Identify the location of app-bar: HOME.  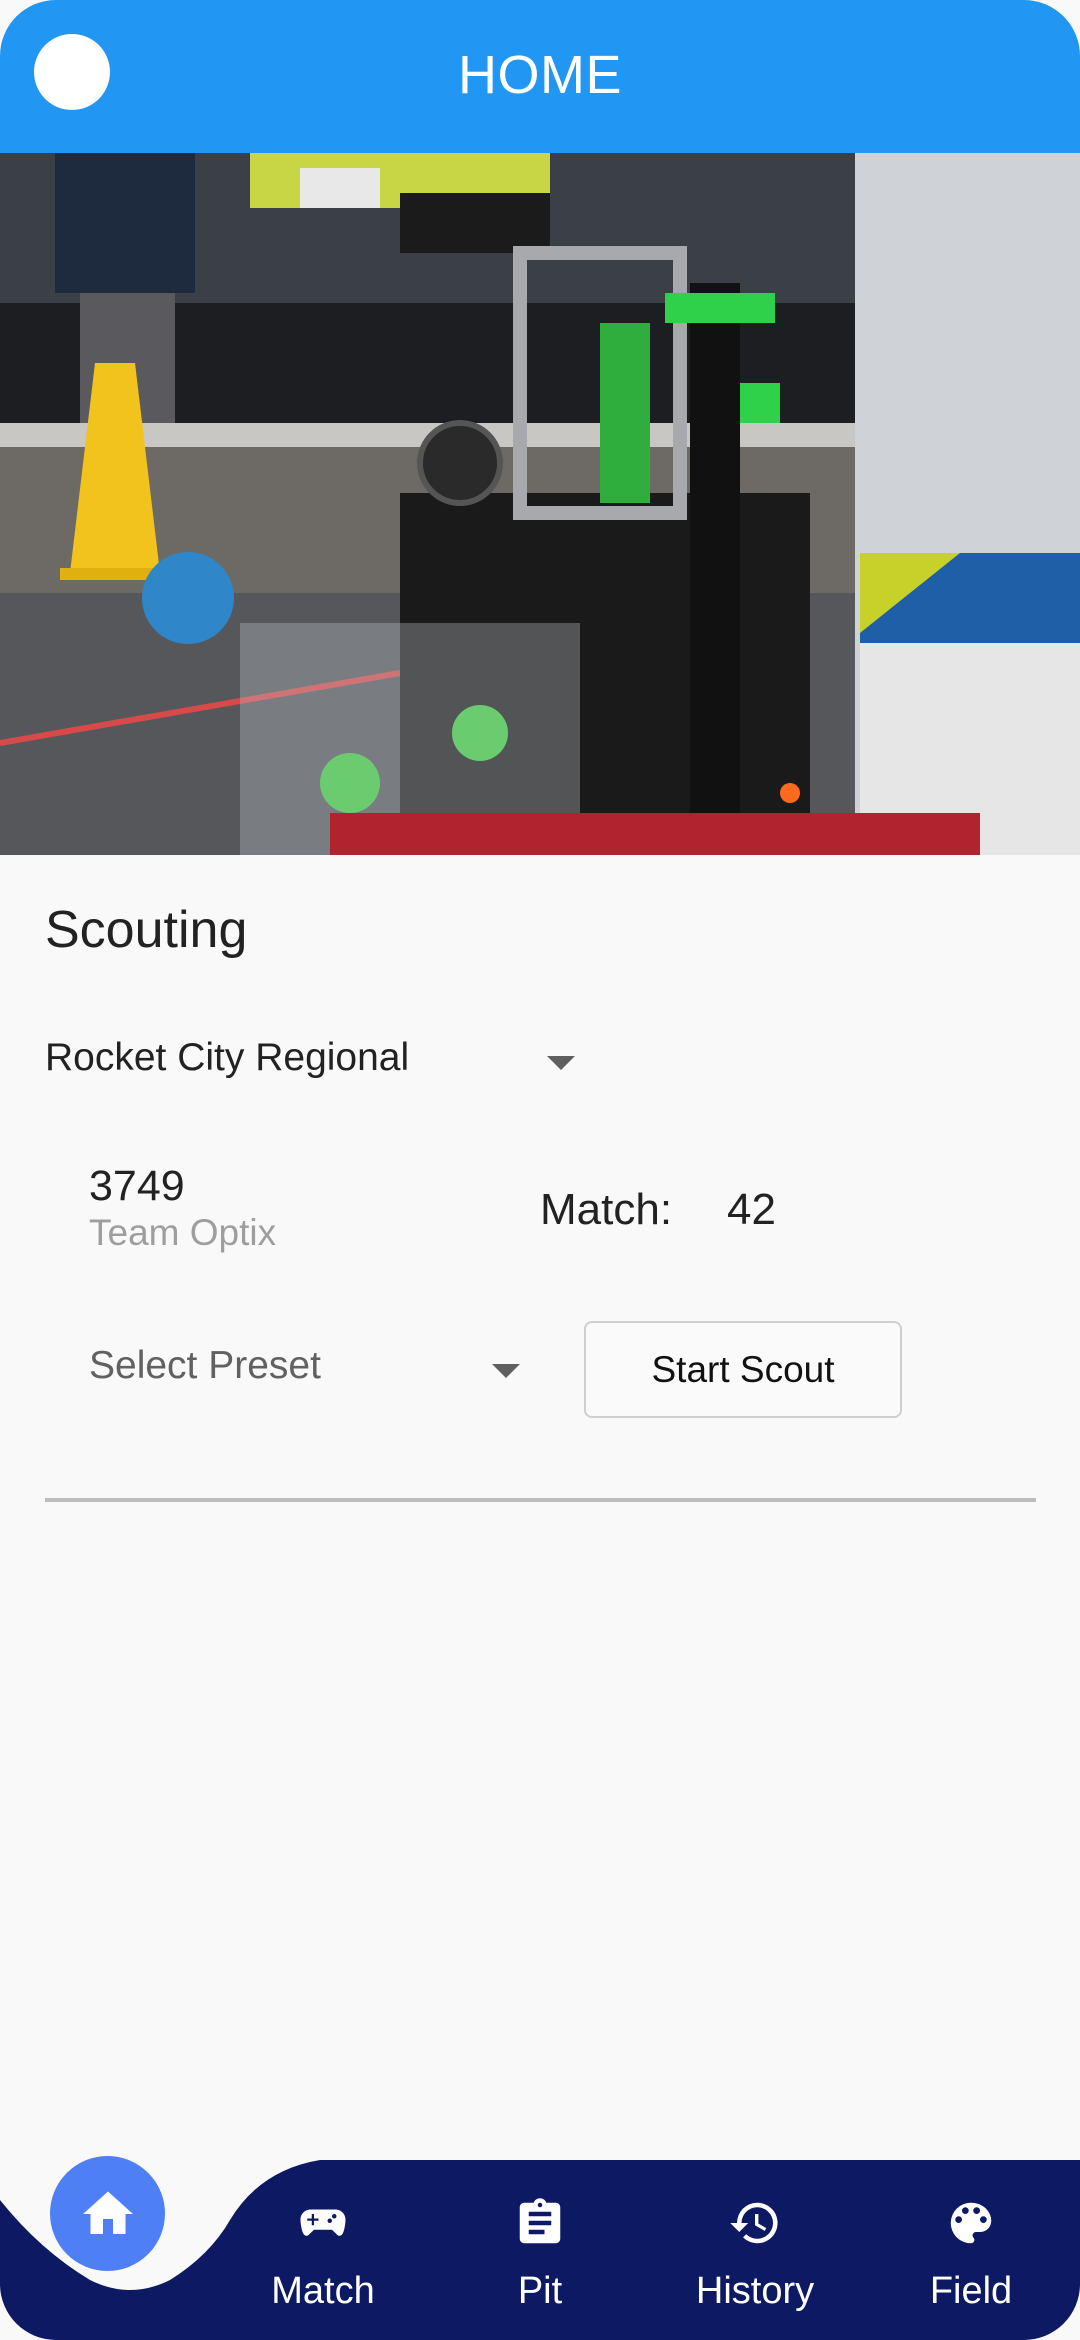
(540, 76).